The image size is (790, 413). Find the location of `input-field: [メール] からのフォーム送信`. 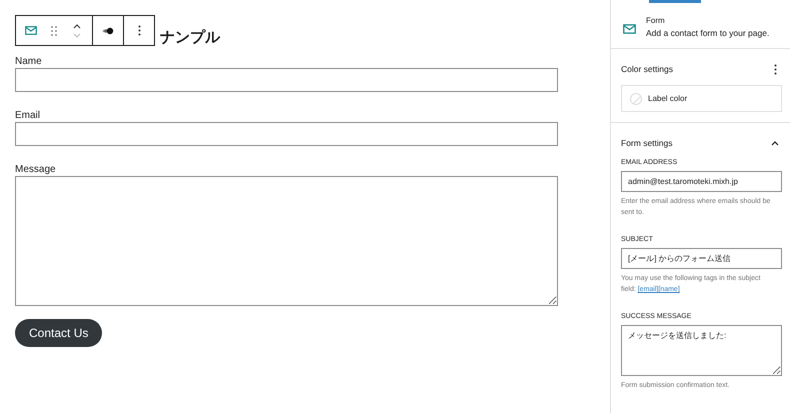

input-field: [メール] からのフォーム送信 is located at coordinates (701, 258).